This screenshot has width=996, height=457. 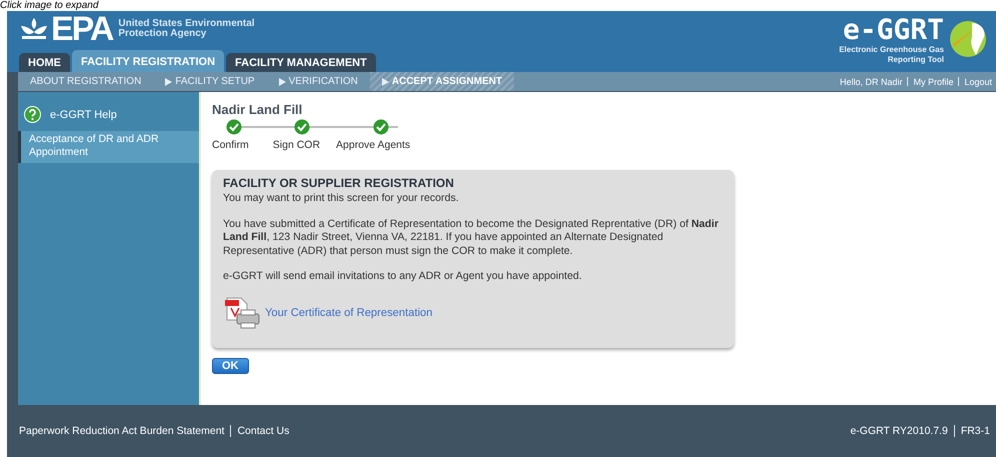 What do you see at coordinates (187, 29) in the screenshot?
I see `agency-name: United States Environmental Protection Agency` at bounding box center [187, 29].